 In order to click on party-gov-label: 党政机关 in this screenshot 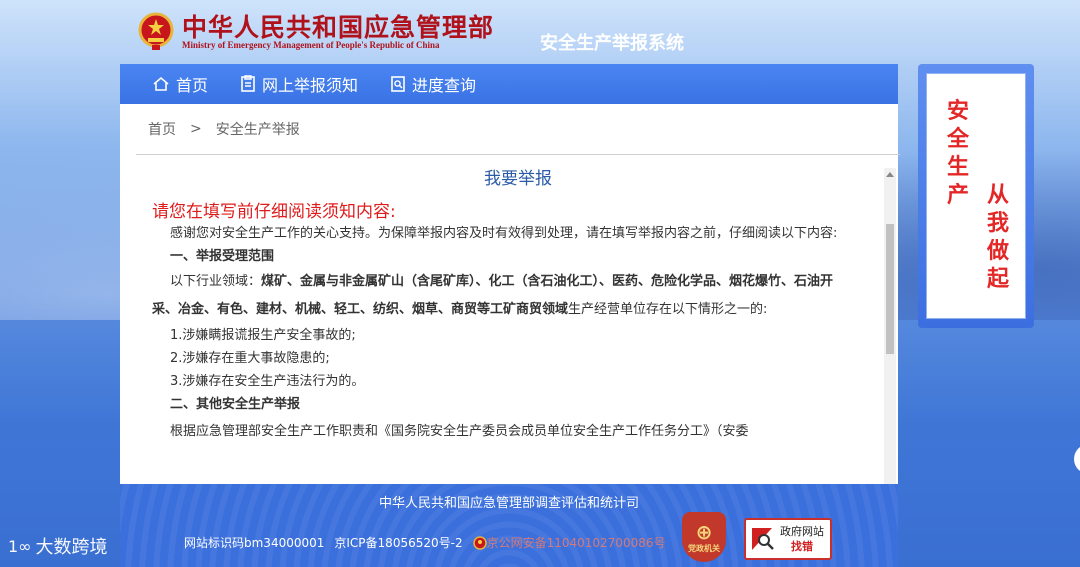, I will do `click(704, 548)`.